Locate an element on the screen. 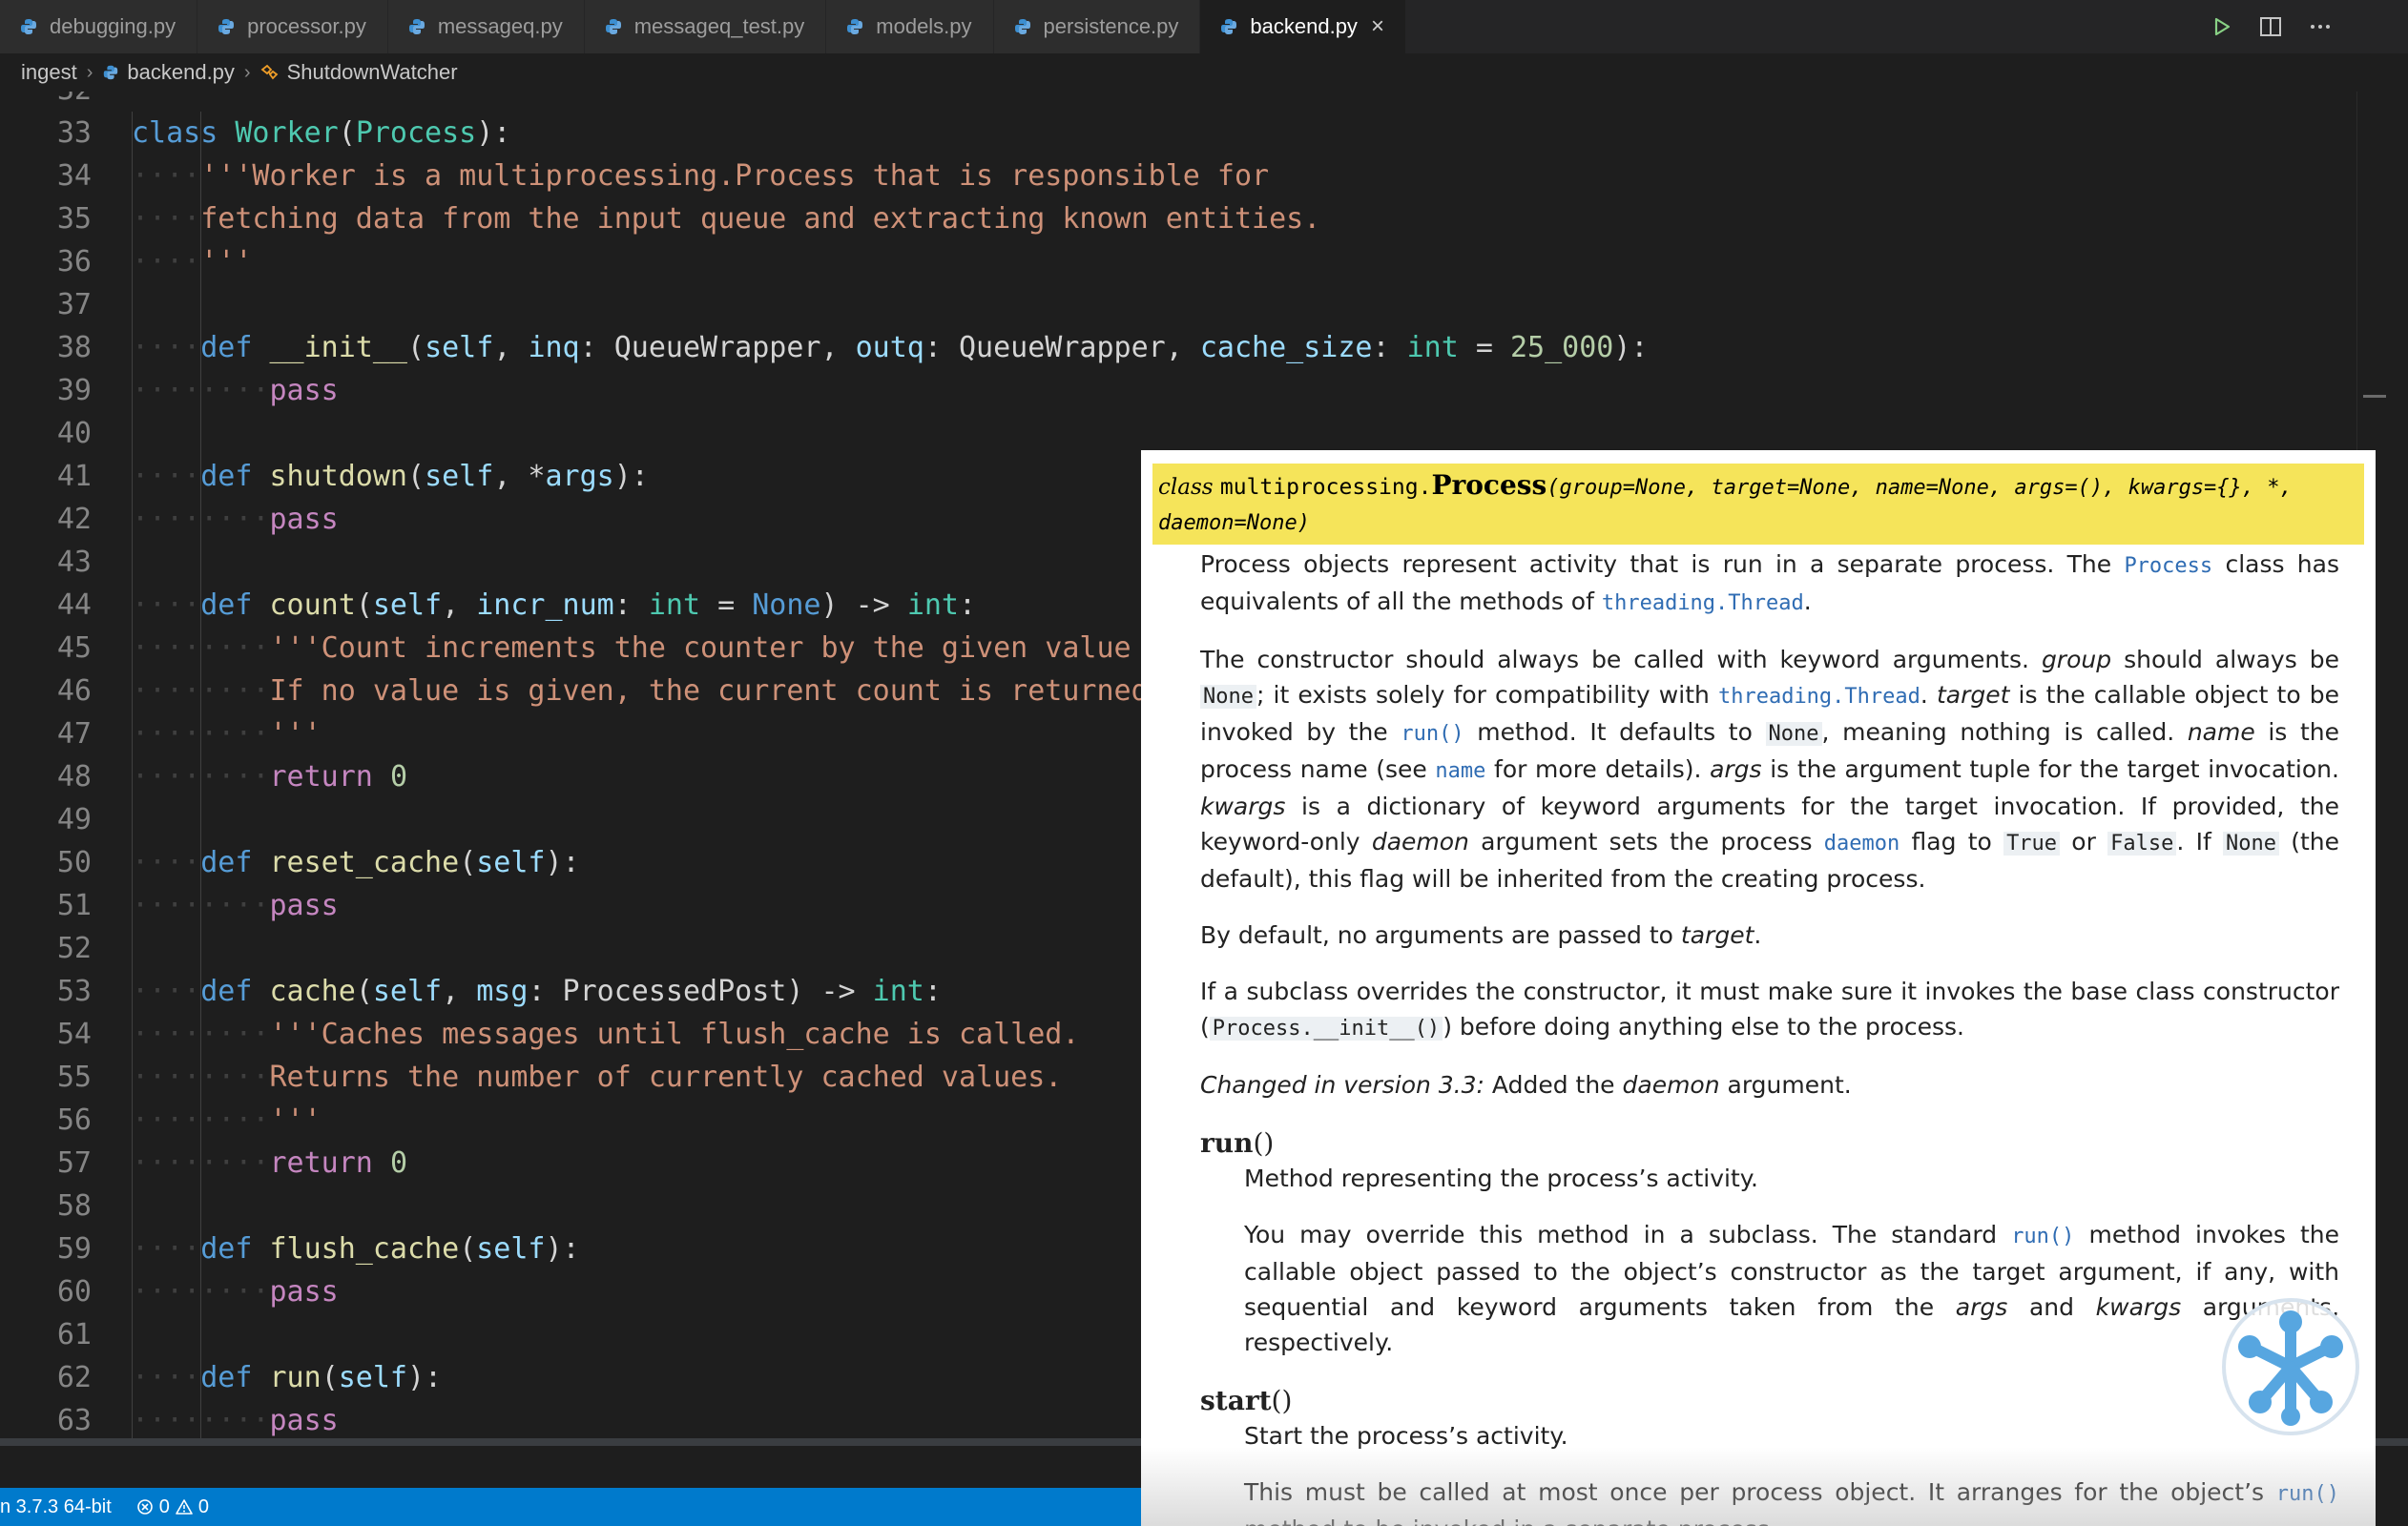 The image size is (2408, 1526). breadcrumb-folder: ingest is located at coordinates (49, 72).